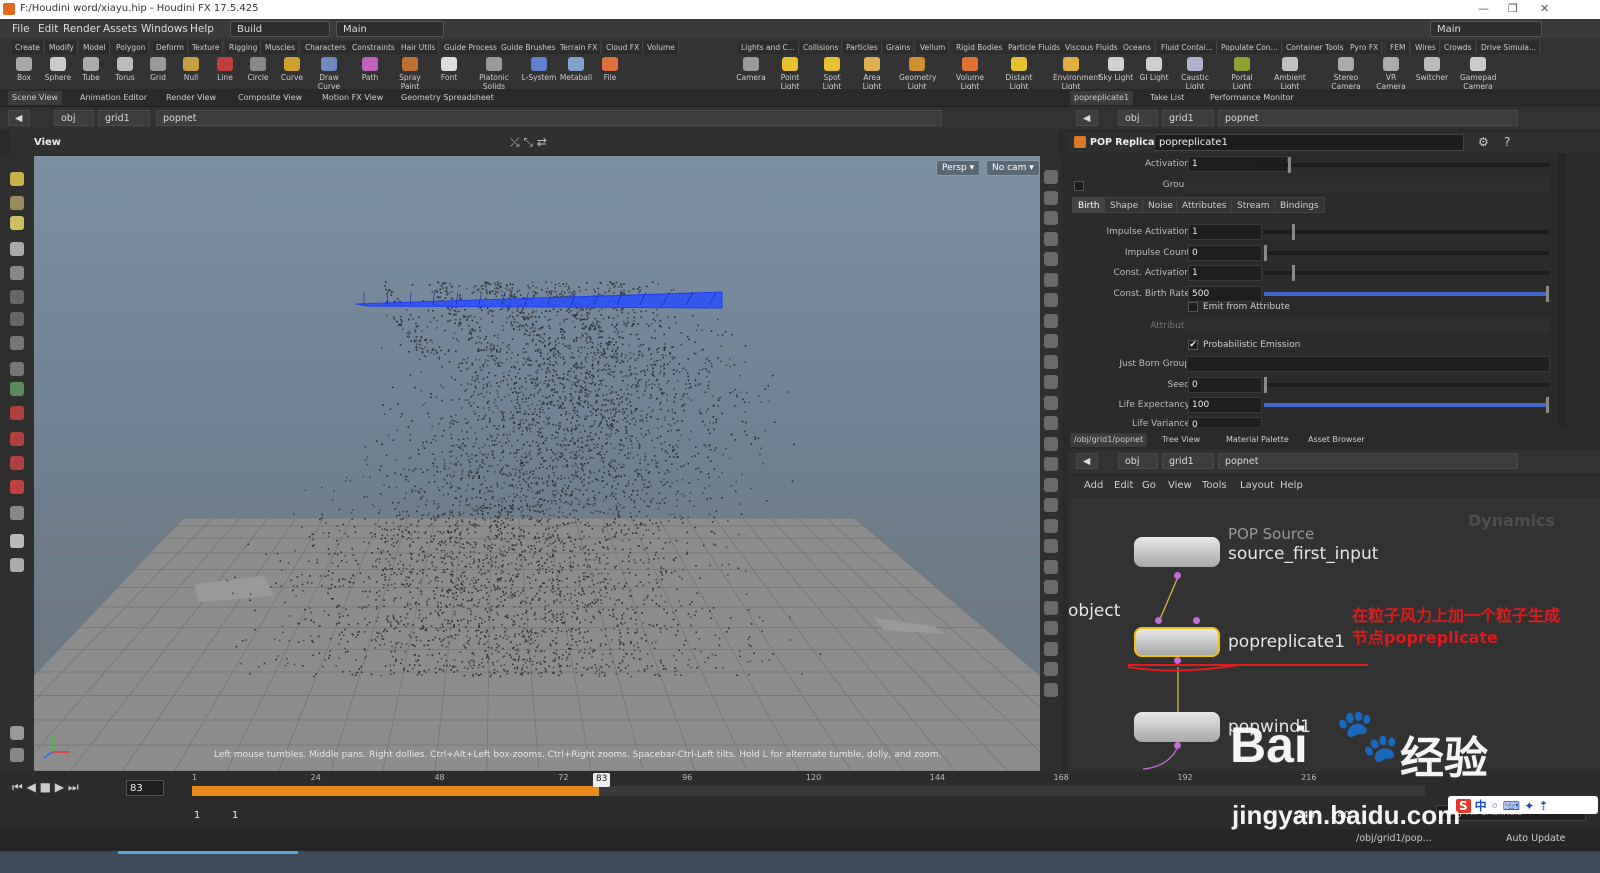 This screenshot has width=1600, height=873. I want to click on tool-box: Box, so click(24, 69).